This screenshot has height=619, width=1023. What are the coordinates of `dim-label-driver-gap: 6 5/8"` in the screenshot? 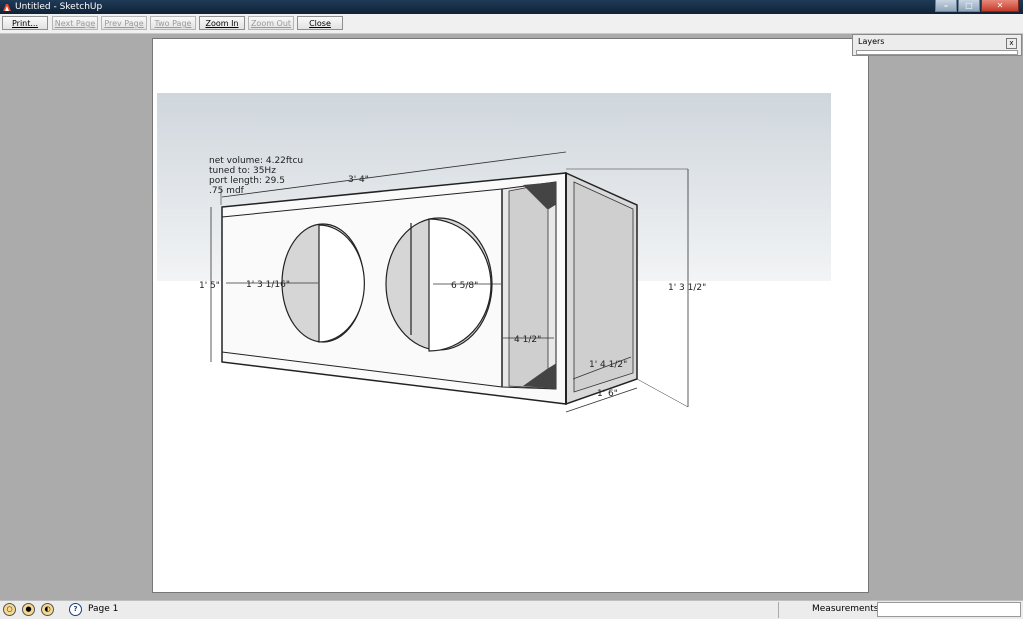 It's located at (464, 286).